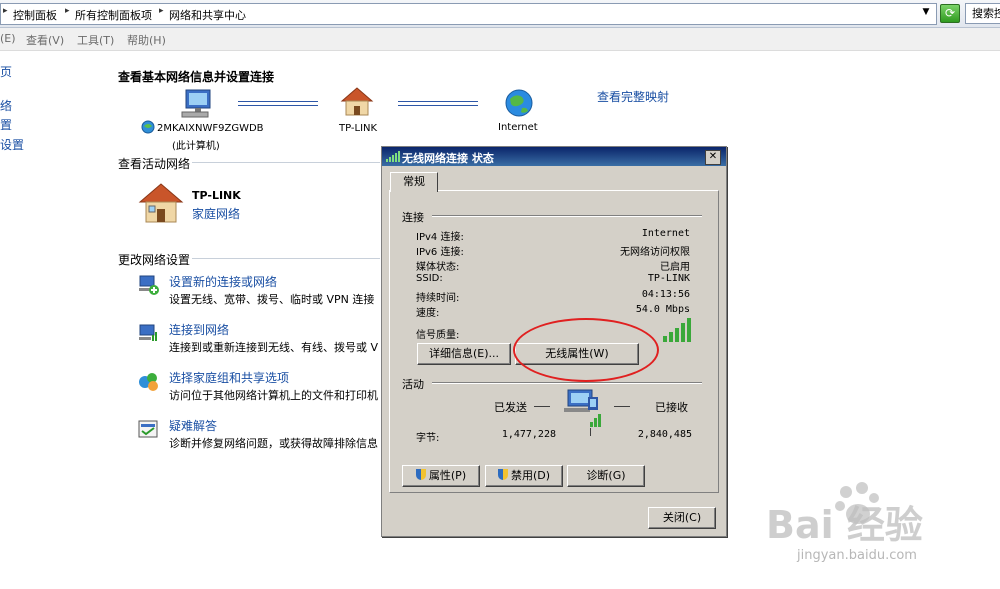  What do you see at coordinates (210, 128) in the screenshot?
I see `computer-name: 2MKAIXNWF9ZGWDB` at bounding box center [210, 128].